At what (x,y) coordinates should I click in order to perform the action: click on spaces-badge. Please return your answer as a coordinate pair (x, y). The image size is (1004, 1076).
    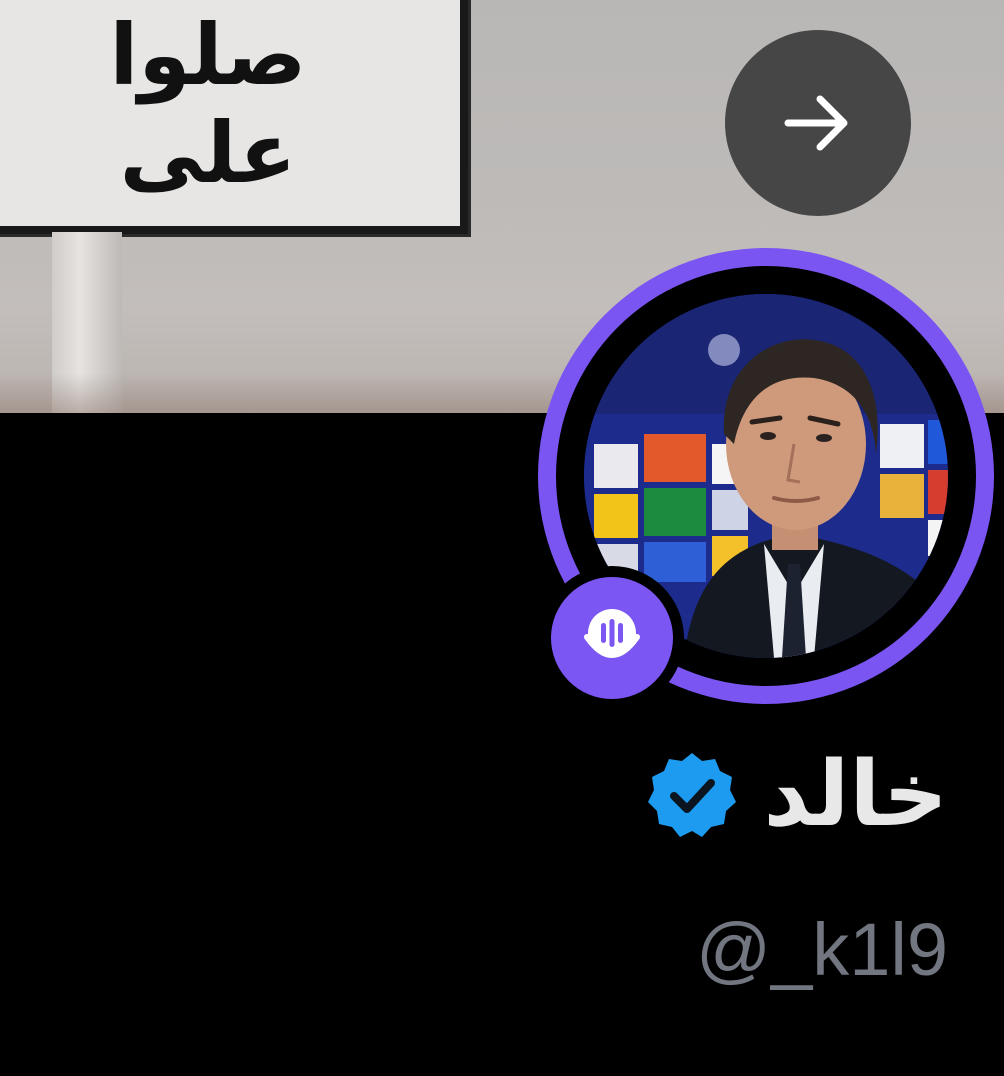
    Looking at the image, I should click on (612, 638).